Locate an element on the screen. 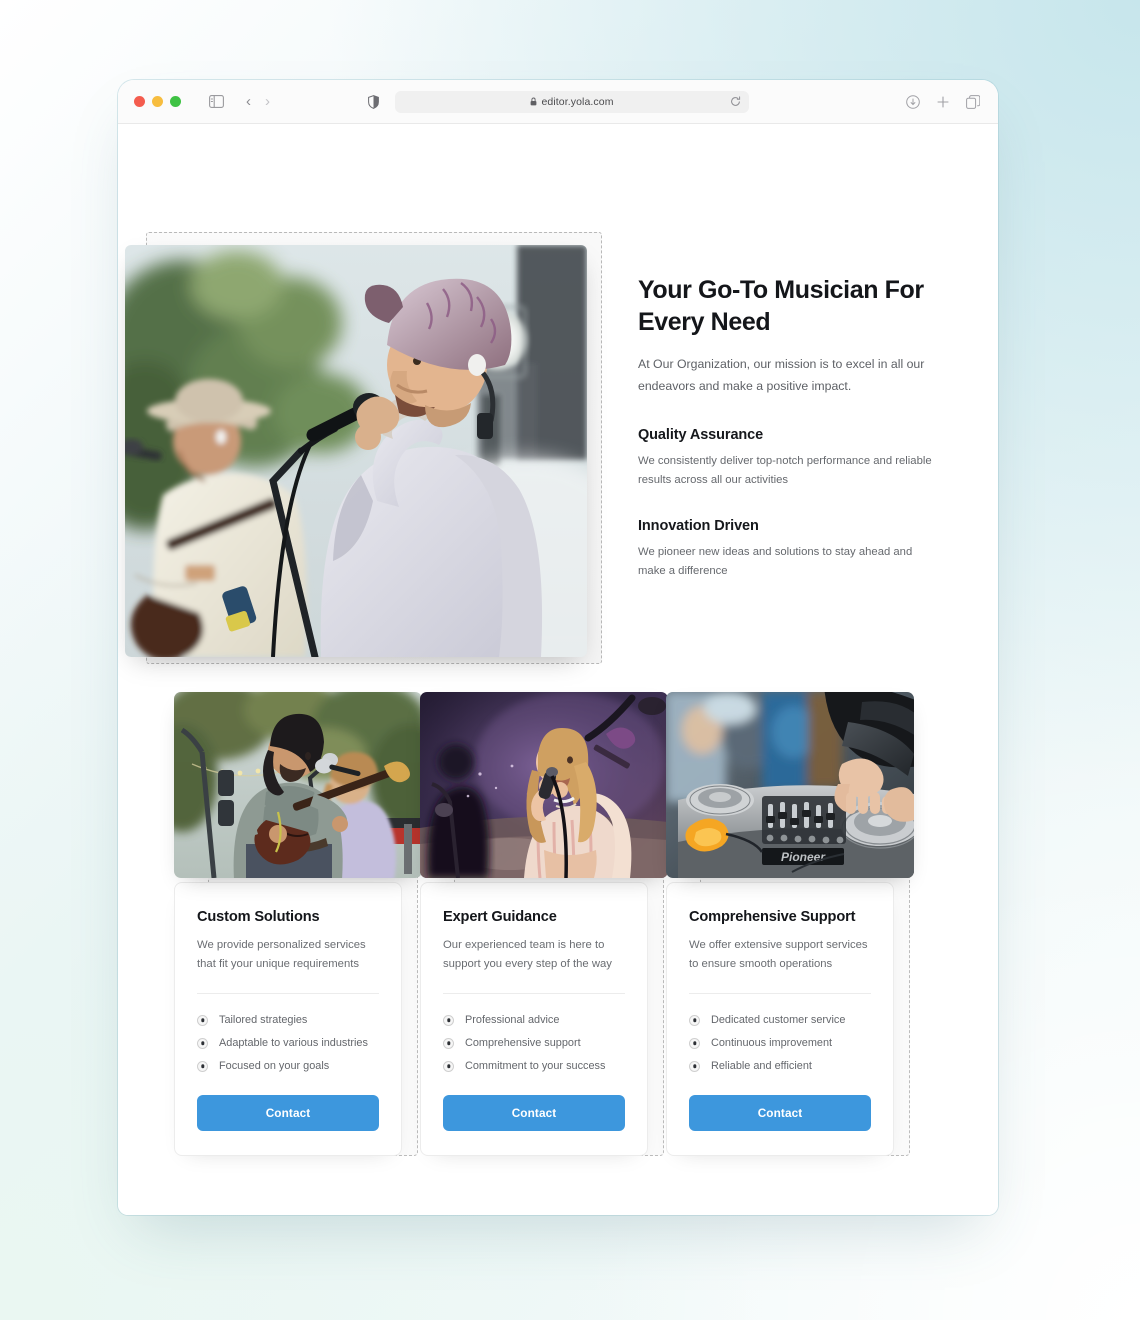  feature-title: Innovation Driven is located at coordinates (698, 525).